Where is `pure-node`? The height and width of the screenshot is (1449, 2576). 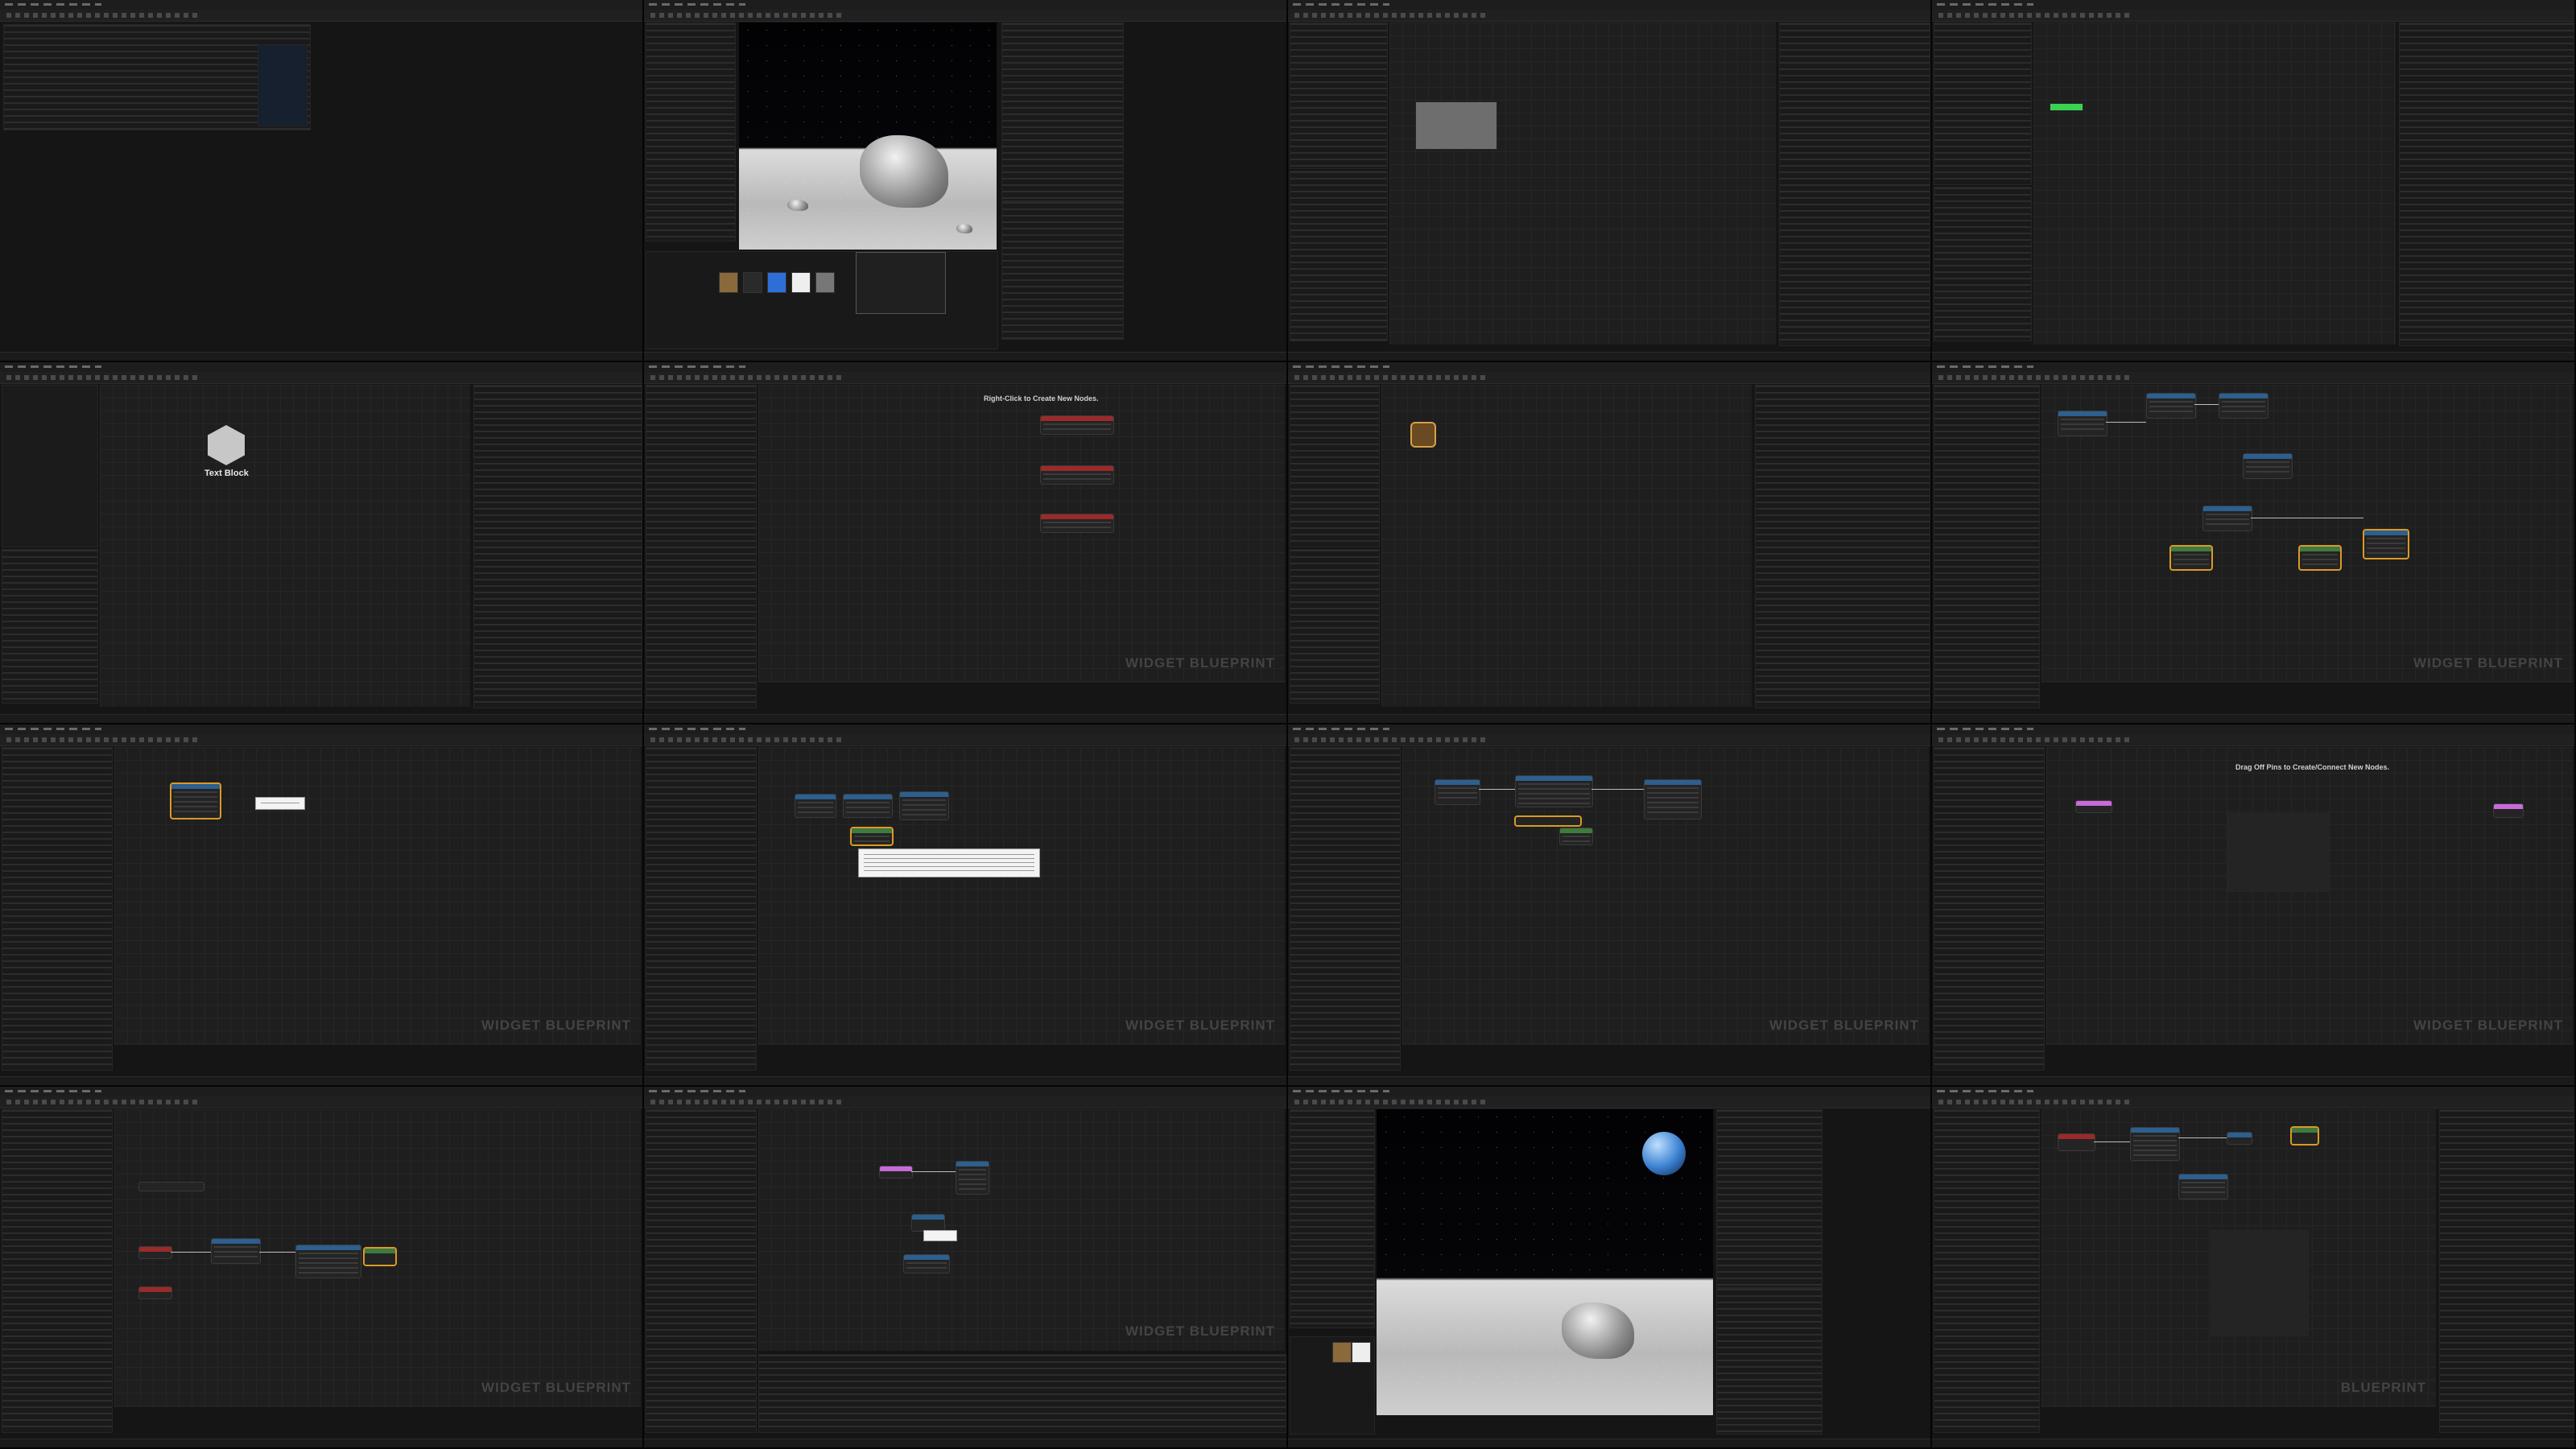
pure-node is located at coordinates (1576, 836).